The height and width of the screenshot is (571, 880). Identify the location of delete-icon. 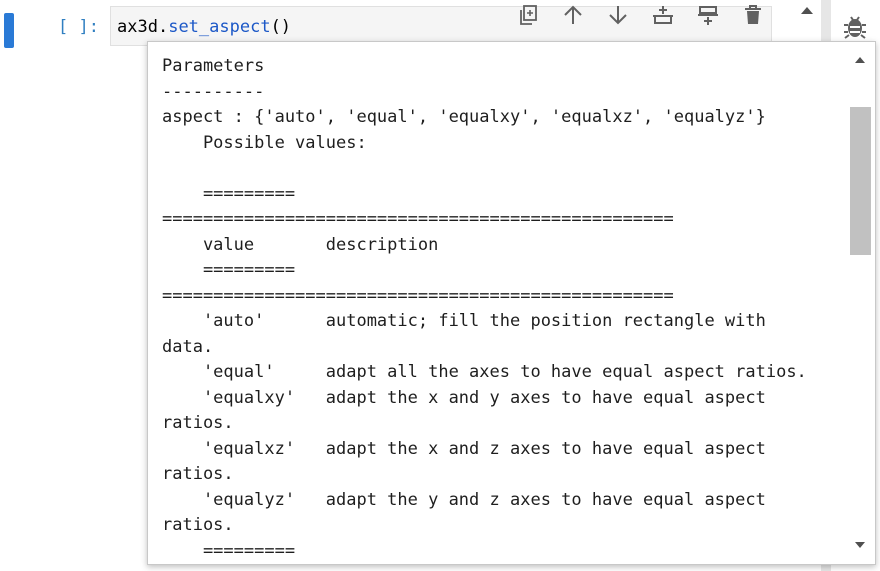
(752, 14).